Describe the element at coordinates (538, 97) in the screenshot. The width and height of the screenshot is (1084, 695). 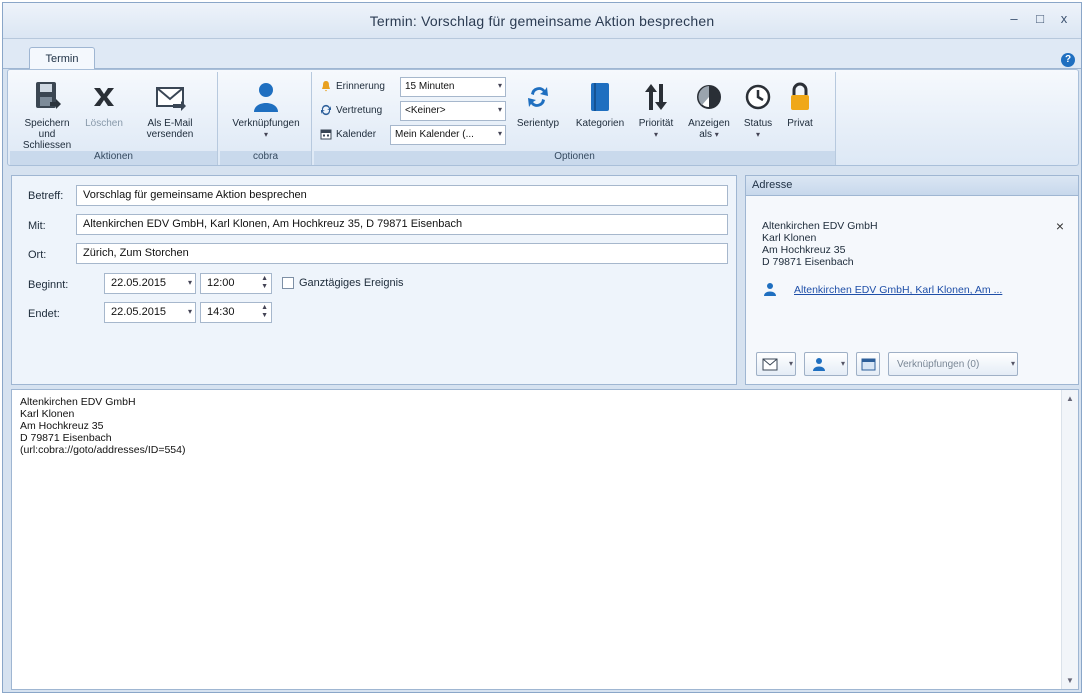
I see `recurrence-icon` at that location.